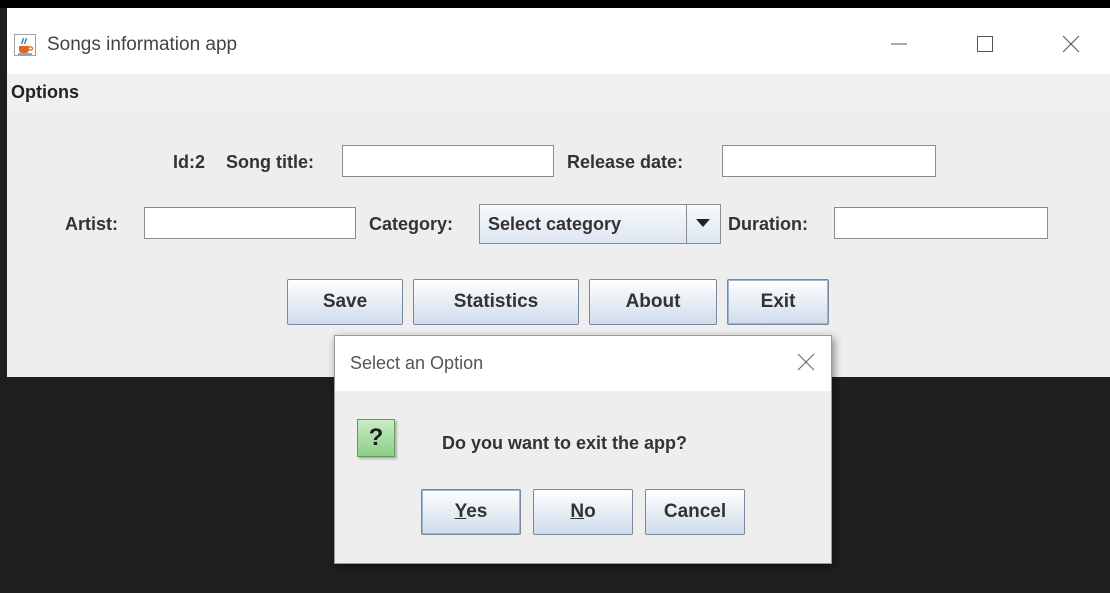 Image resolution: width=1110 pixels, height=593 pixels. I want to click on menu-bar: Options, so click(558, 93).